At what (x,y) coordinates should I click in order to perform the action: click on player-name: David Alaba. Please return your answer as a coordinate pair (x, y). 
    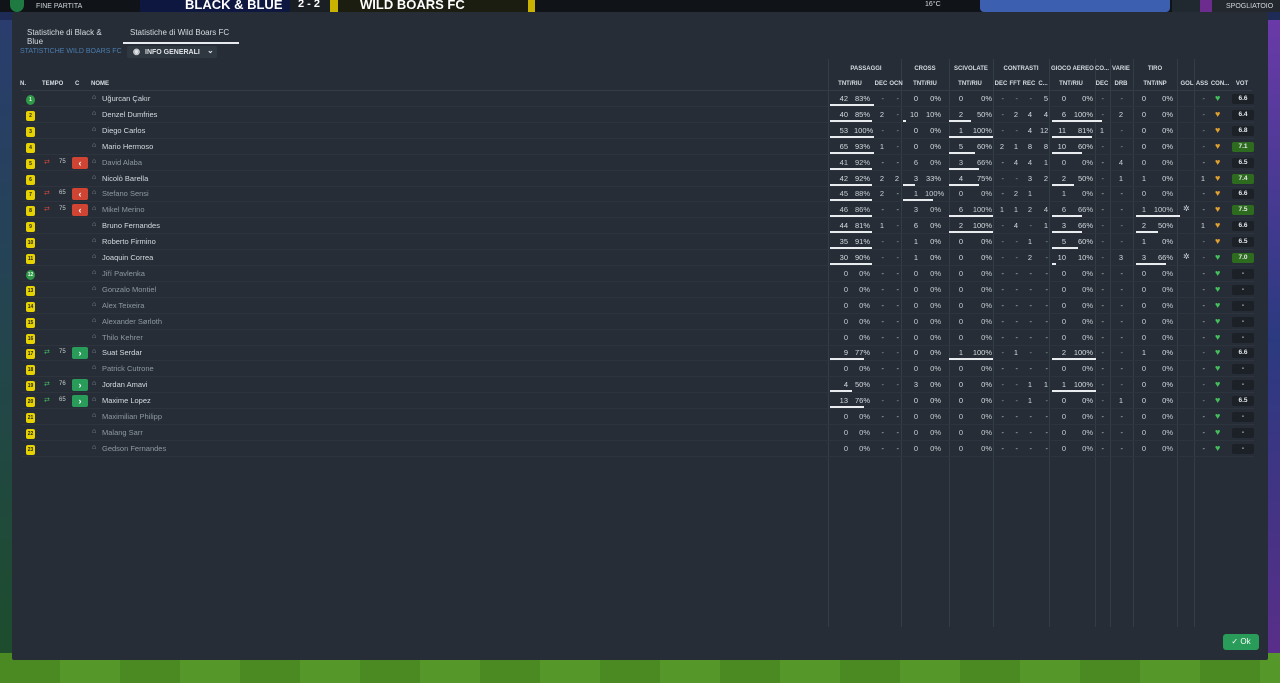
    Looking at the image, I should click on (122, 162).